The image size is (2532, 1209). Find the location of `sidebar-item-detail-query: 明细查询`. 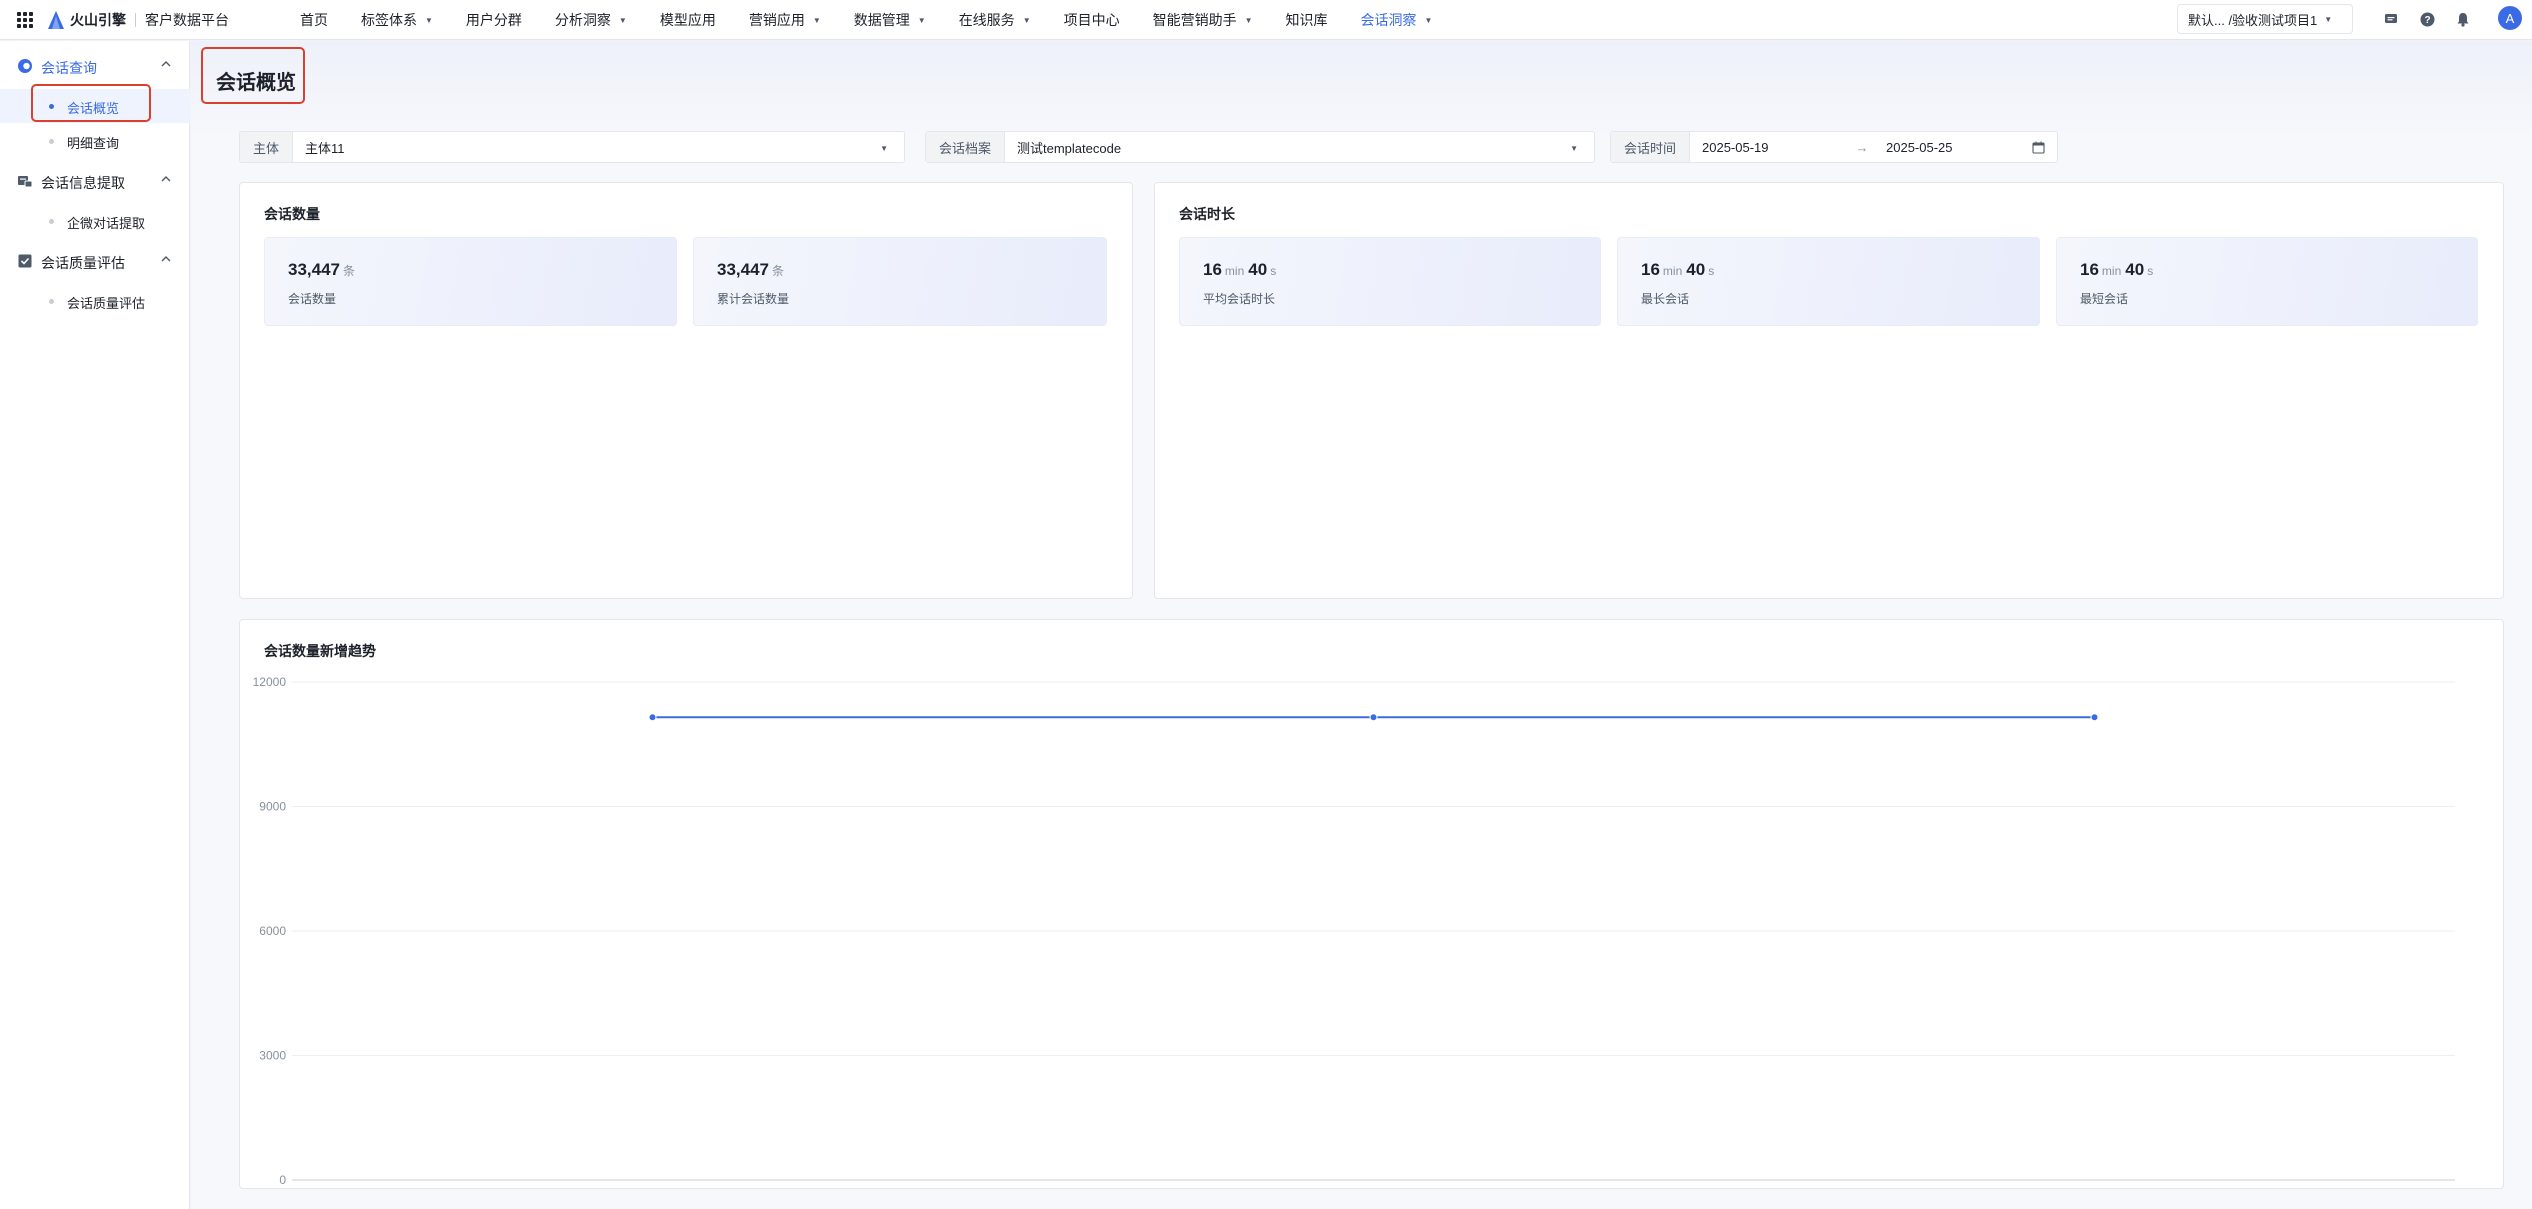

sidebar-item-detail-query: 明细查询 is located at coordinates (95, 141).